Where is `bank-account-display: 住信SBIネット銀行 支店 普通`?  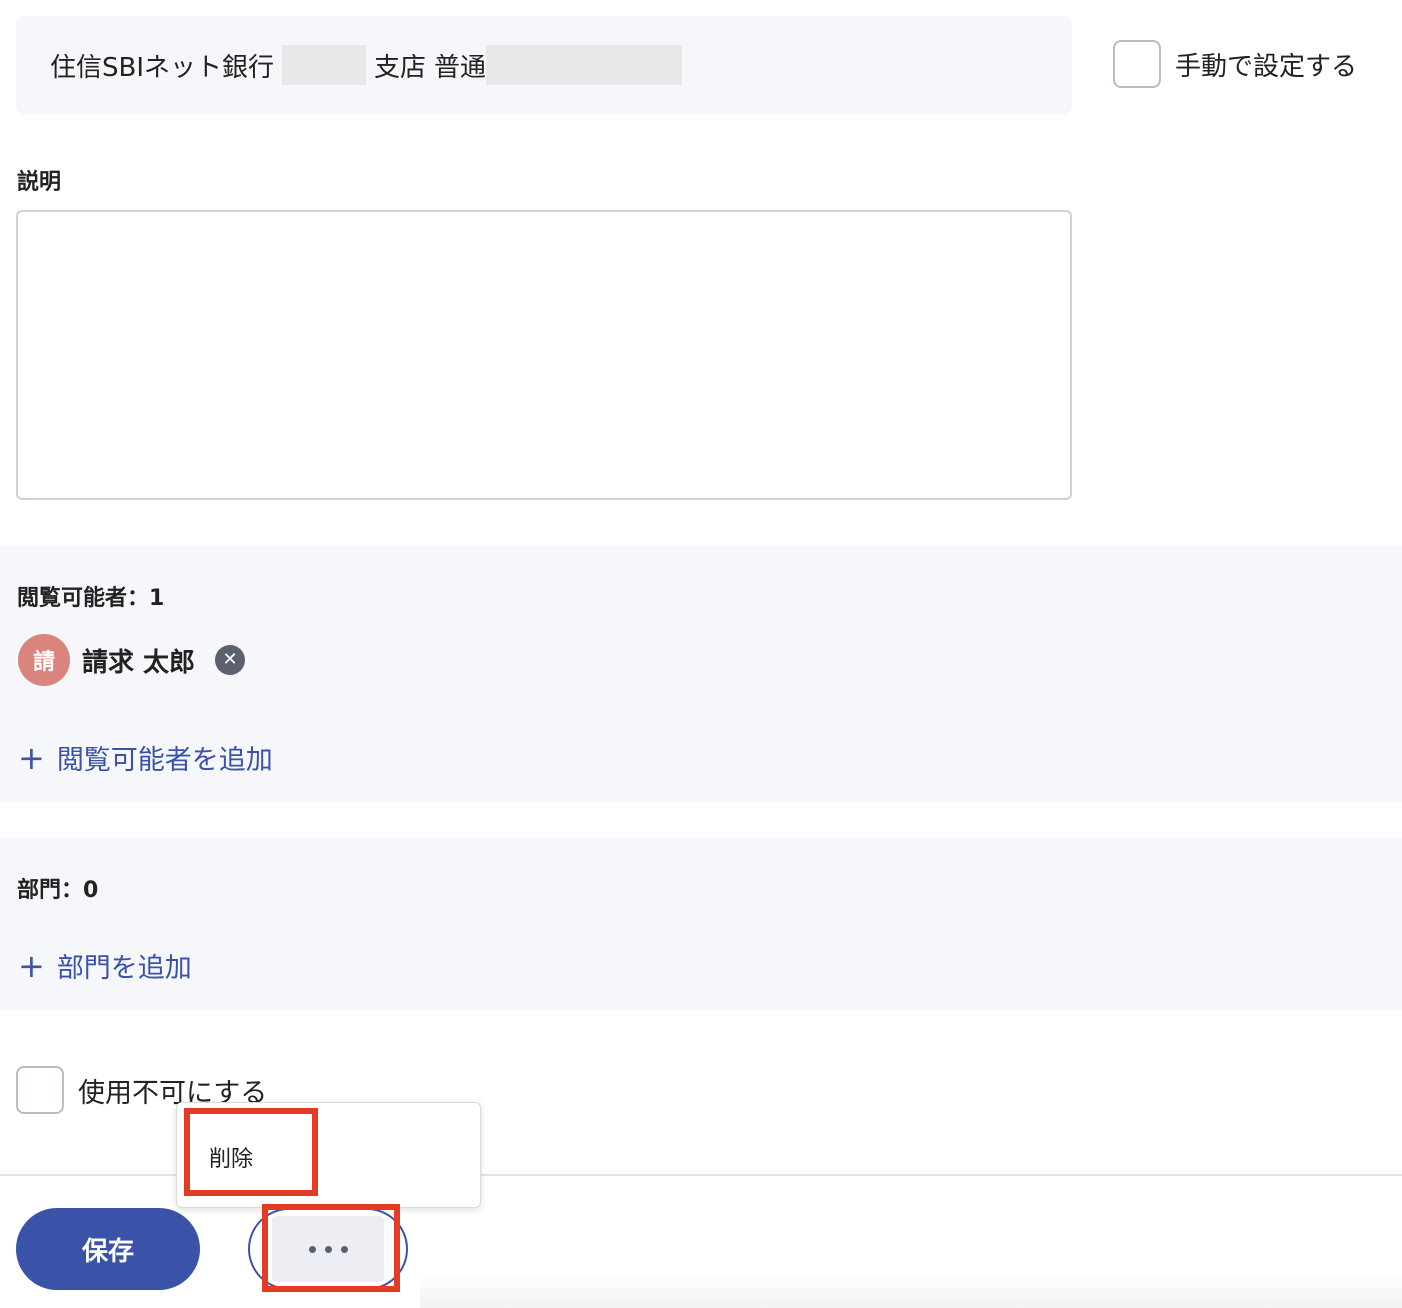 bank-account-display: 住信SBIネット銀行 支店 普通 is located at coordinates (544, 65).